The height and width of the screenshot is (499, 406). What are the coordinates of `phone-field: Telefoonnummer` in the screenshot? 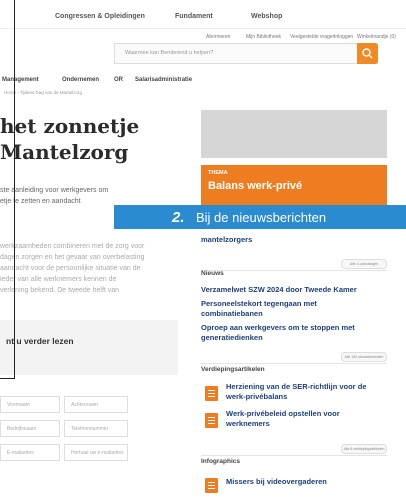 It's located at (96, 428).